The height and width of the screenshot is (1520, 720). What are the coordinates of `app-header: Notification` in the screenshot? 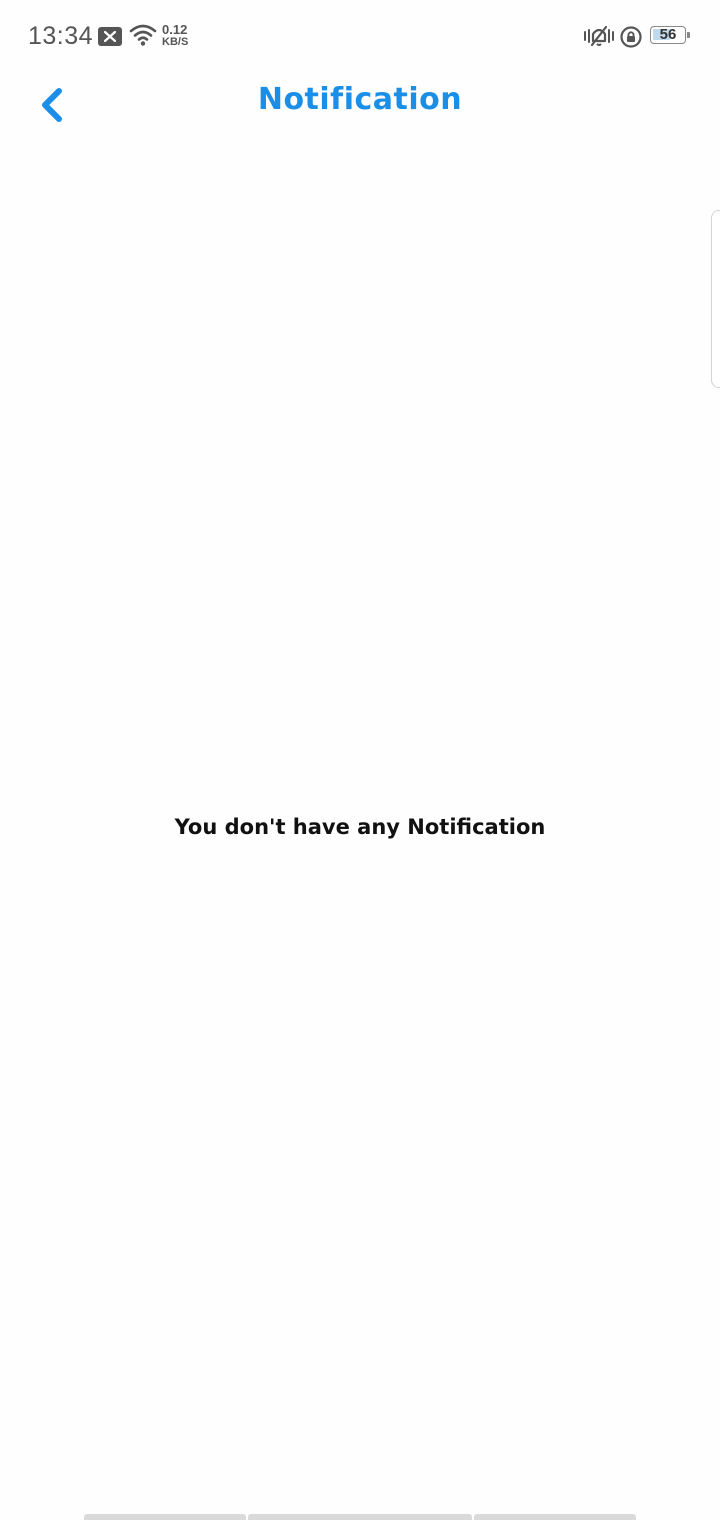 It's located at (360, 104).